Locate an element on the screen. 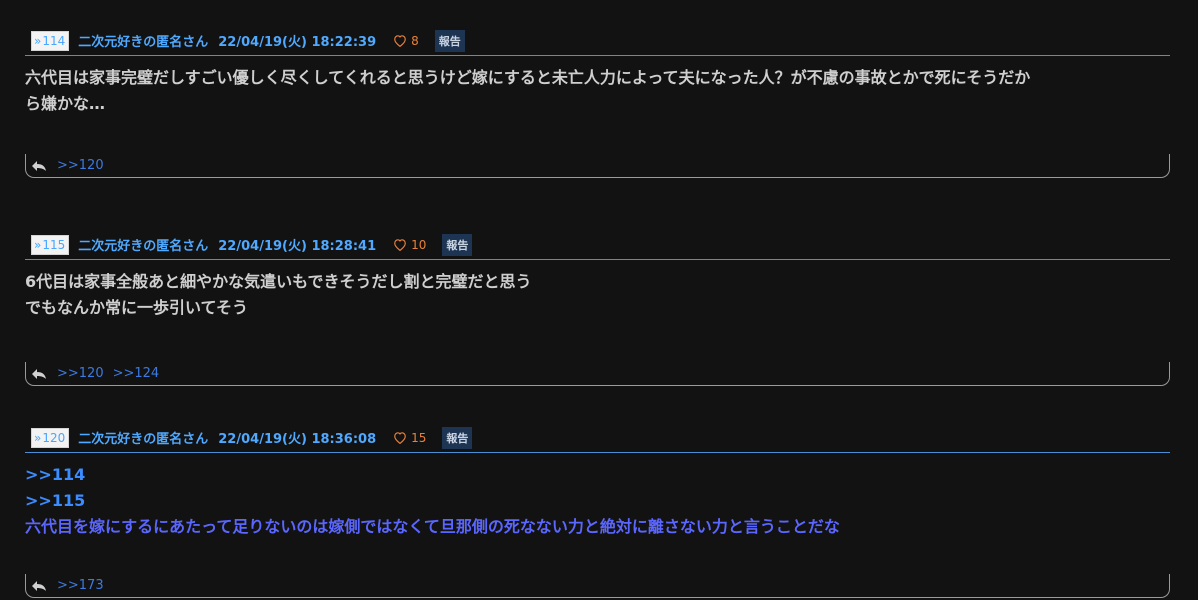 This screenshot has height=600, width=1198. post-footer: >>120 >>124 is located at coordinates (597, 374).